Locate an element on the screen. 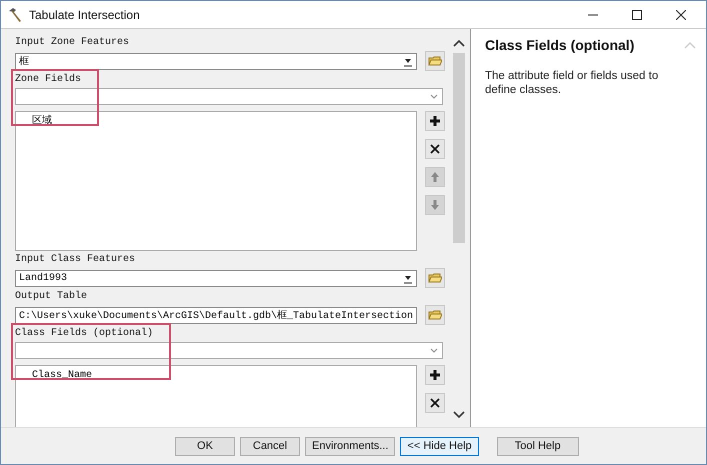  field-label: Zone Fields is located at coordinates (48, 80).